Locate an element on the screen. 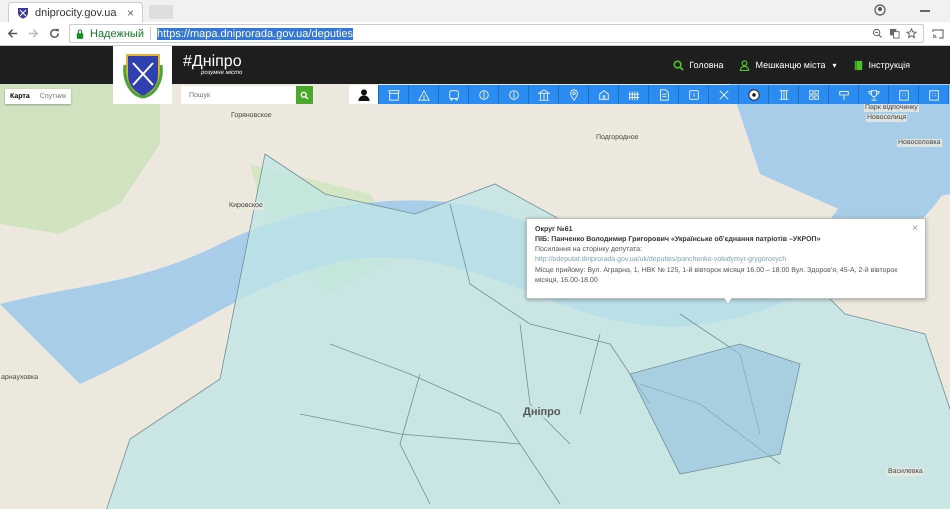  sign-icon is located at coordinates (844, 94).